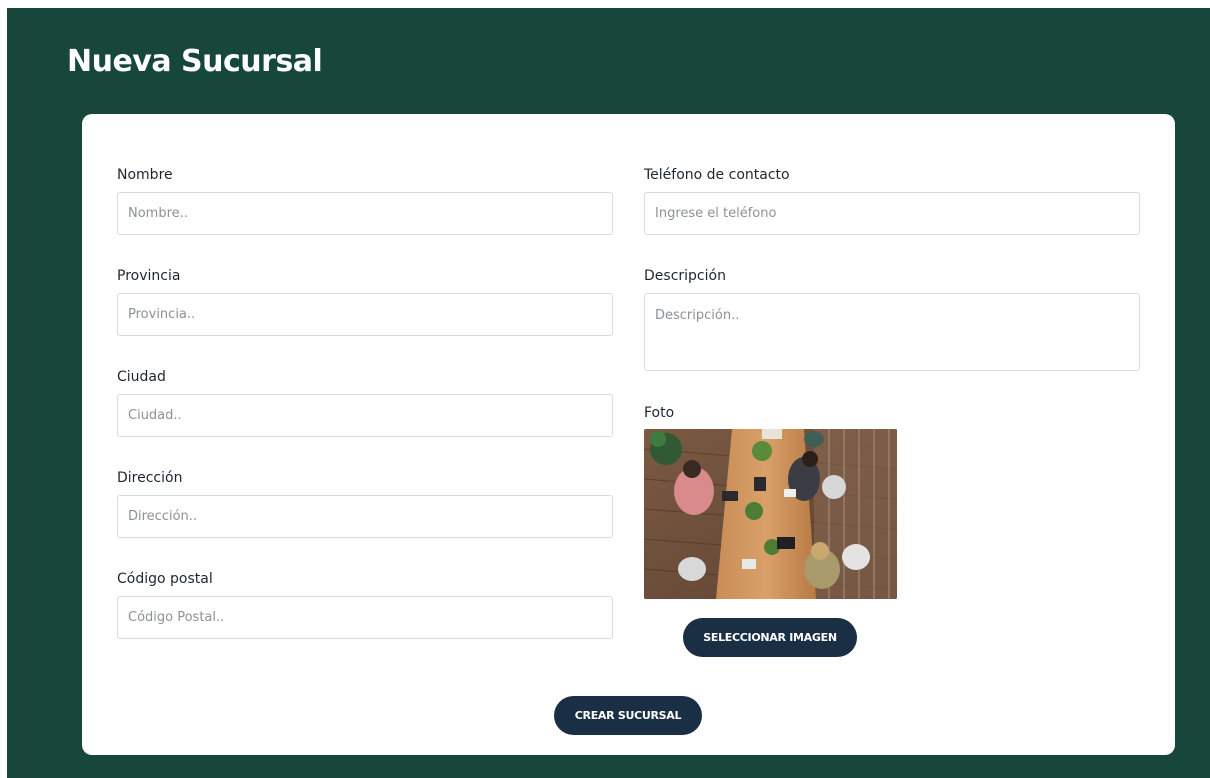  I want to click on descripcion-textarea, so click(892, 332).